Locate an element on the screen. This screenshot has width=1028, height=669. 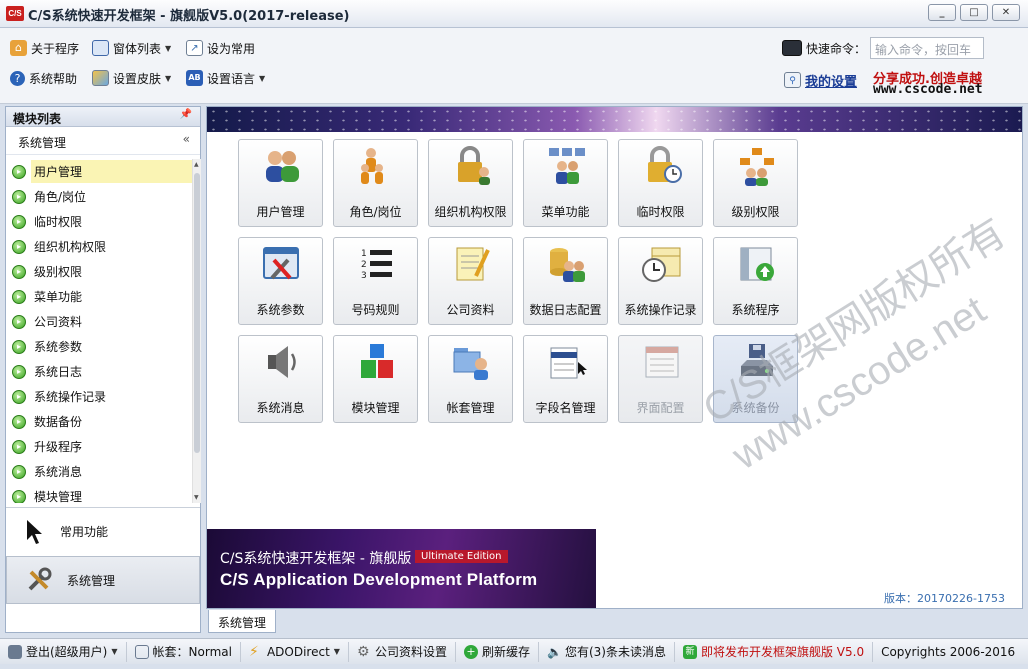
header-banner-image is located at coordinates (614, 119).